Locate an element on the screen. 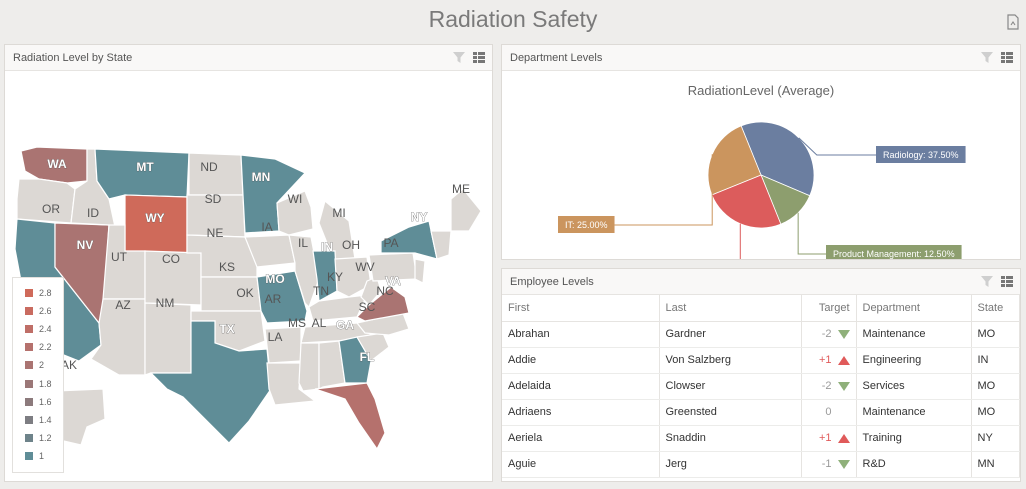 Image resolution: width=1026 pixels, height=489 pixels. column-header-target: Target is located at coordinates (829, 308).